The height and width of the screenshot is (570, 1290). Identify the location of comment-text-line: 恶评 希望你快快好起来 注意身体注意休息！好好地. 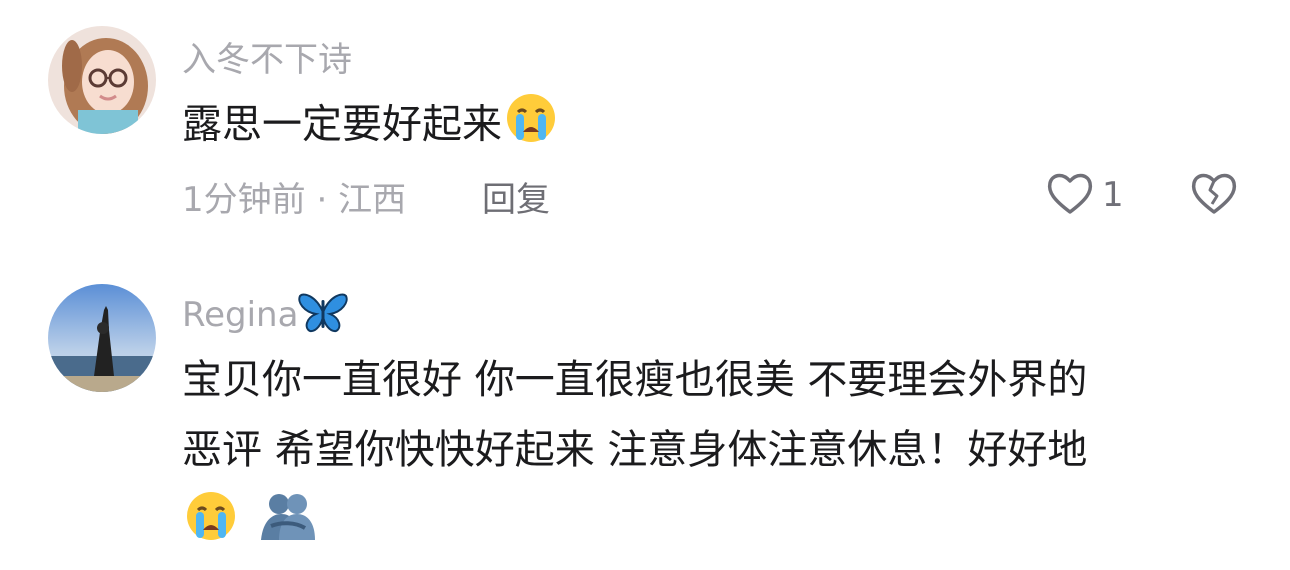
(635, 450).